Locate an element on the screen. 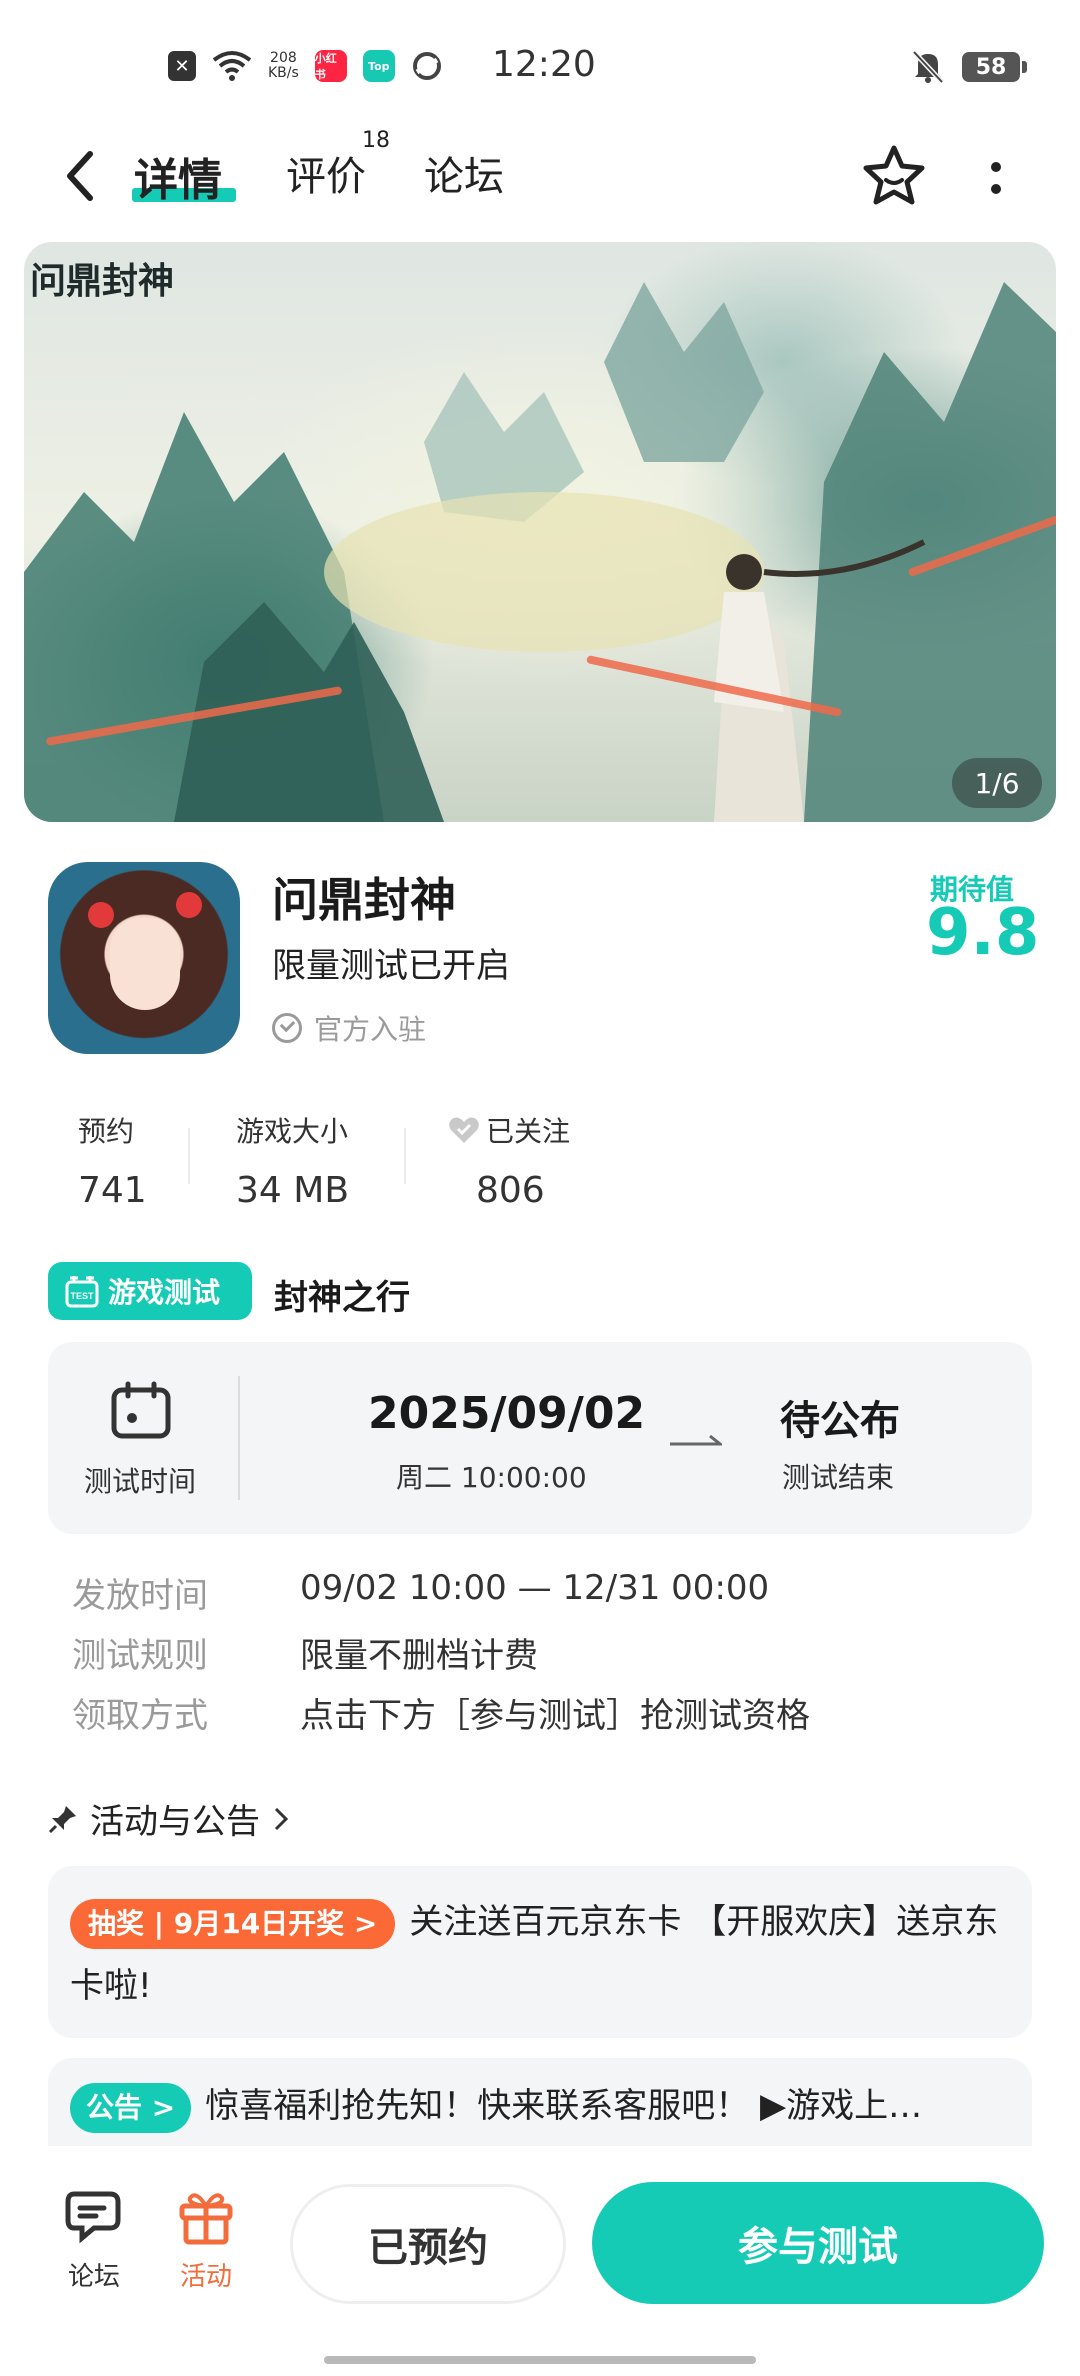 The width and height of the screenshot is (1080, 2376). test-start-date: 2025/09/02 is located at coordinates (507, 1413).